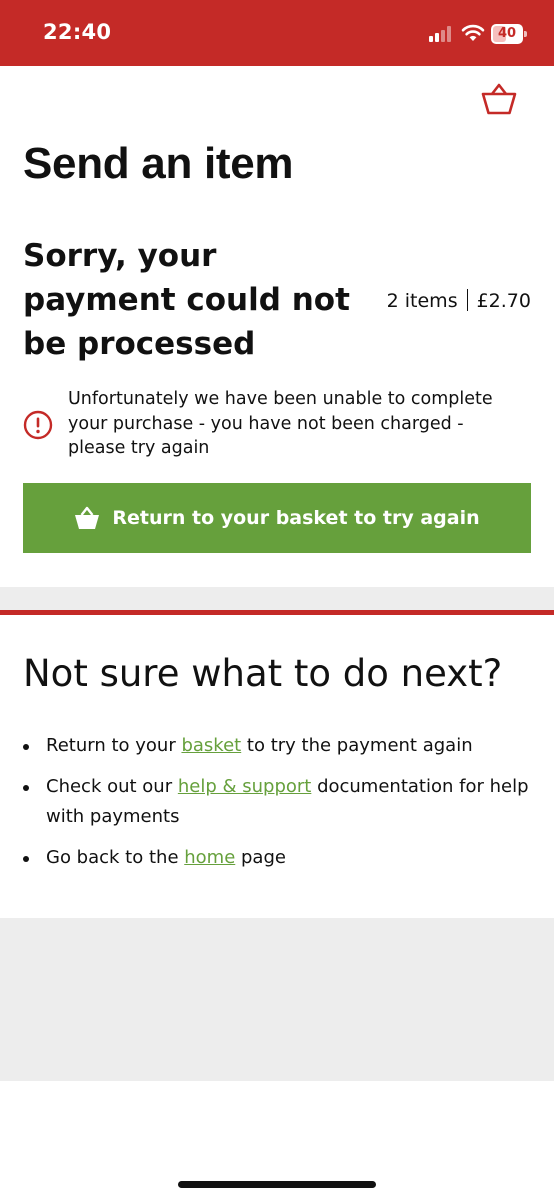 This screenshot has width=554, height=1200. Describe the element at coordinates (277, 599) in the screenshot. I see `section-divider` at that location.